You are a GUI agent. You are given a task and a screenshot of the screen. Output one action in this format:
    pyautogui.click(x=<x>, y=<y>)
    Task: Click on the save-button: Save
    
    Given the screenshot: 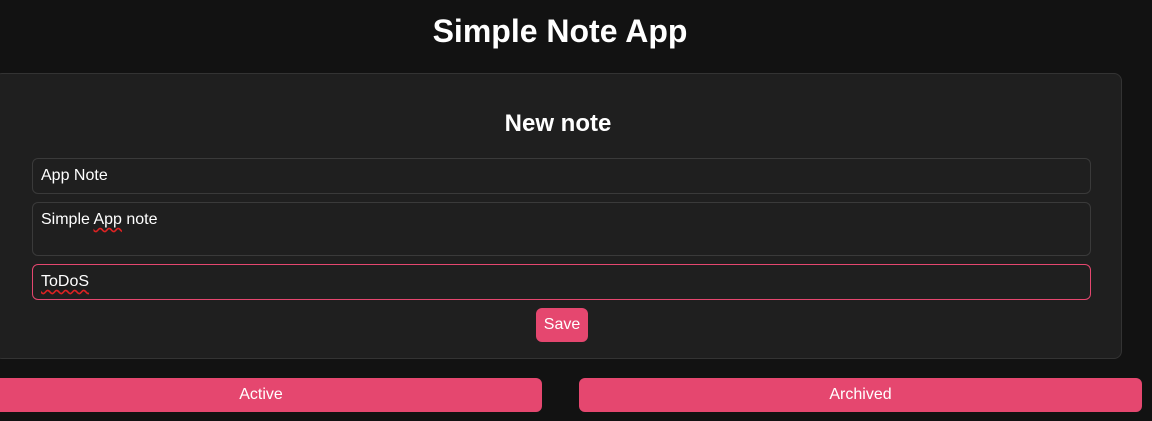 What is the action you would take?
    pyautogui.click(x=562, y=325)
    